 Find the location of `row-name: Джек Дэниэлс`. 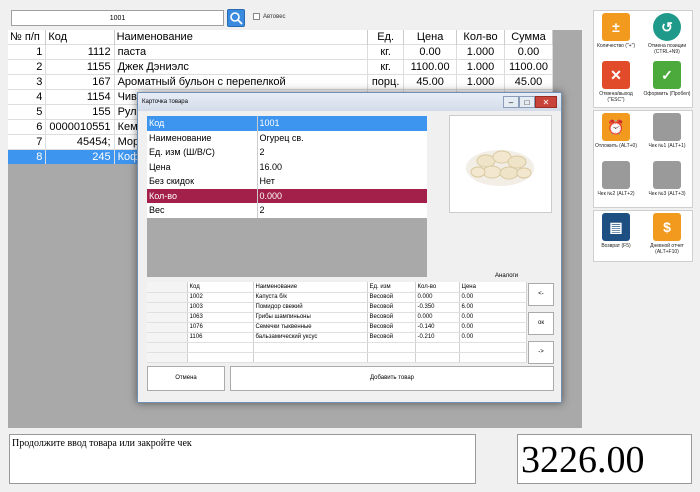

row-name: Джек Дэниэлс is located at coordinates (241, 66).